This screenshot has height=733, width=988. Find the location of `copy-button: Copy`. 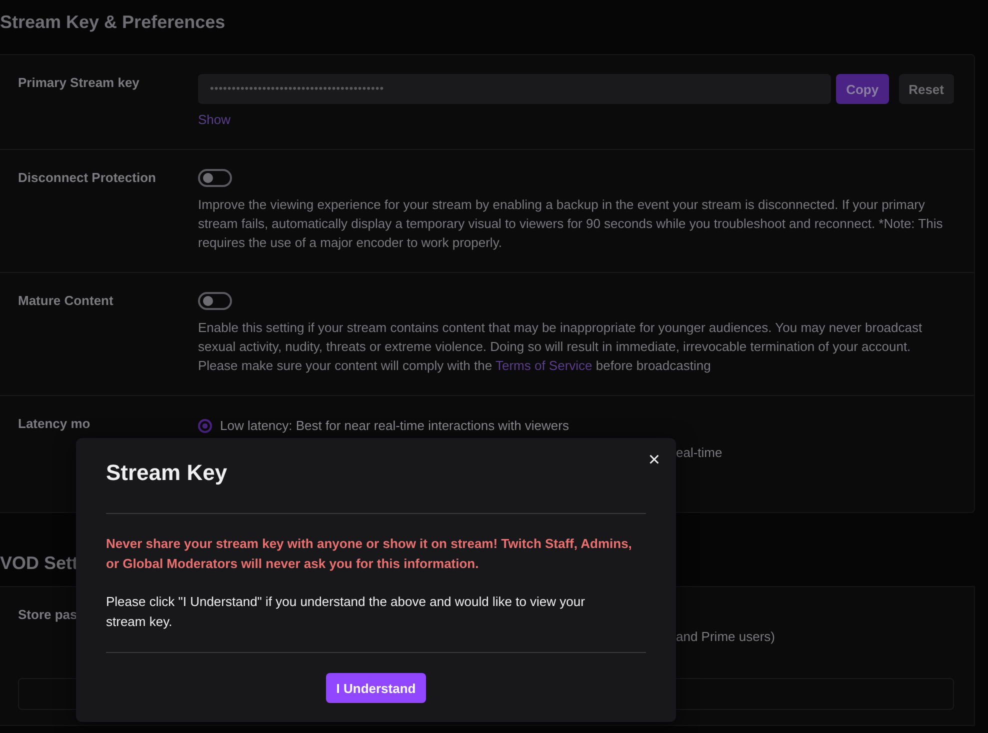

copy-button: Copy is located at coordinates (862, 89).